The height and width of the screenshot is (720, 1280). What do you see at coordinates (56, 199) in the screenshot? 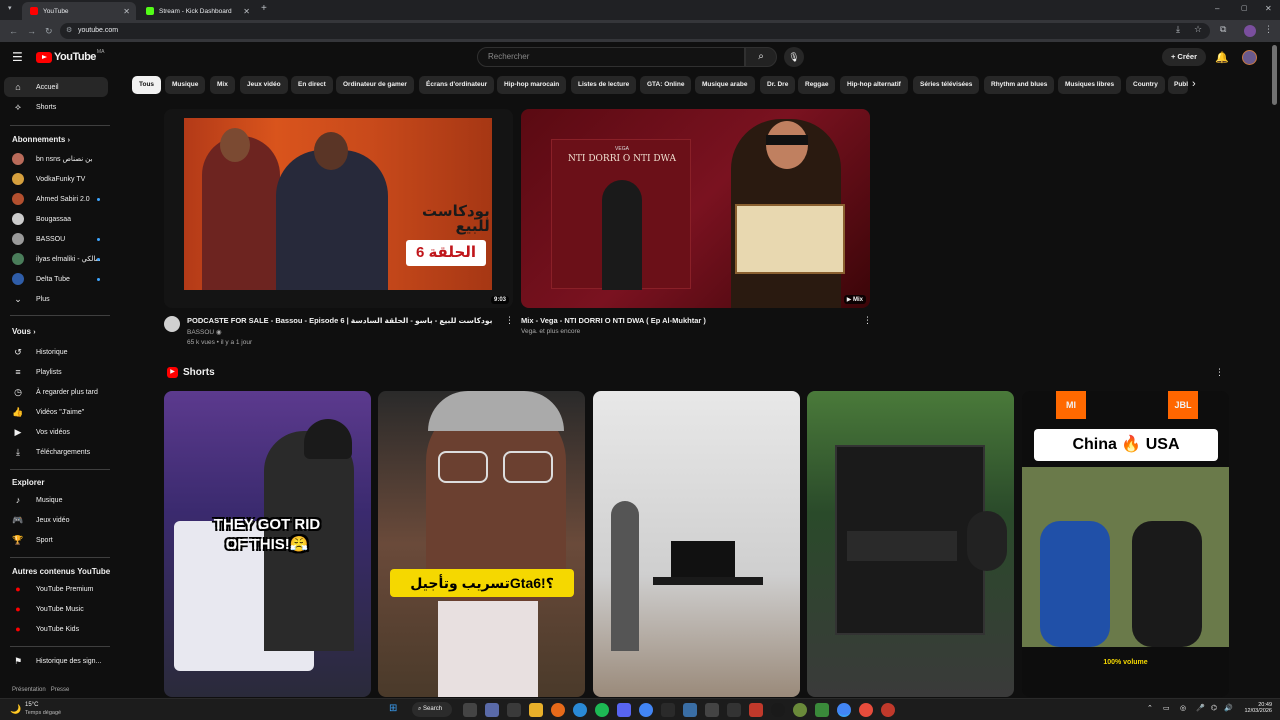
I see `sidebar-sub-item: Ahmed Sabiri 2.0` at bounding box center [56, 199].